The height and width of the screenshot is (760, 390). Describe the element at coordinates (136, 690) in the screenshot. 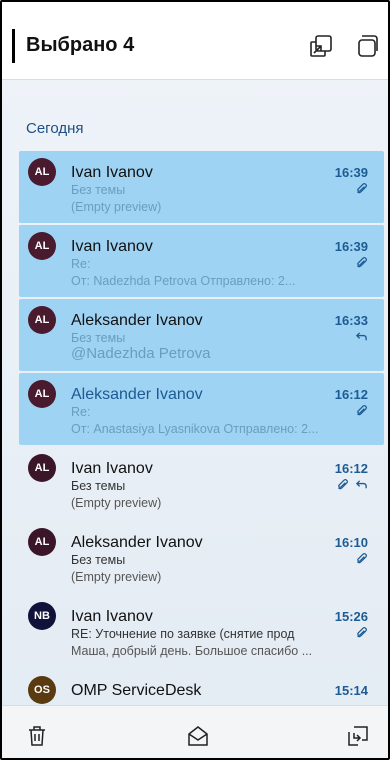

I see `email-sender: OMP ServiceDesk` at that location.